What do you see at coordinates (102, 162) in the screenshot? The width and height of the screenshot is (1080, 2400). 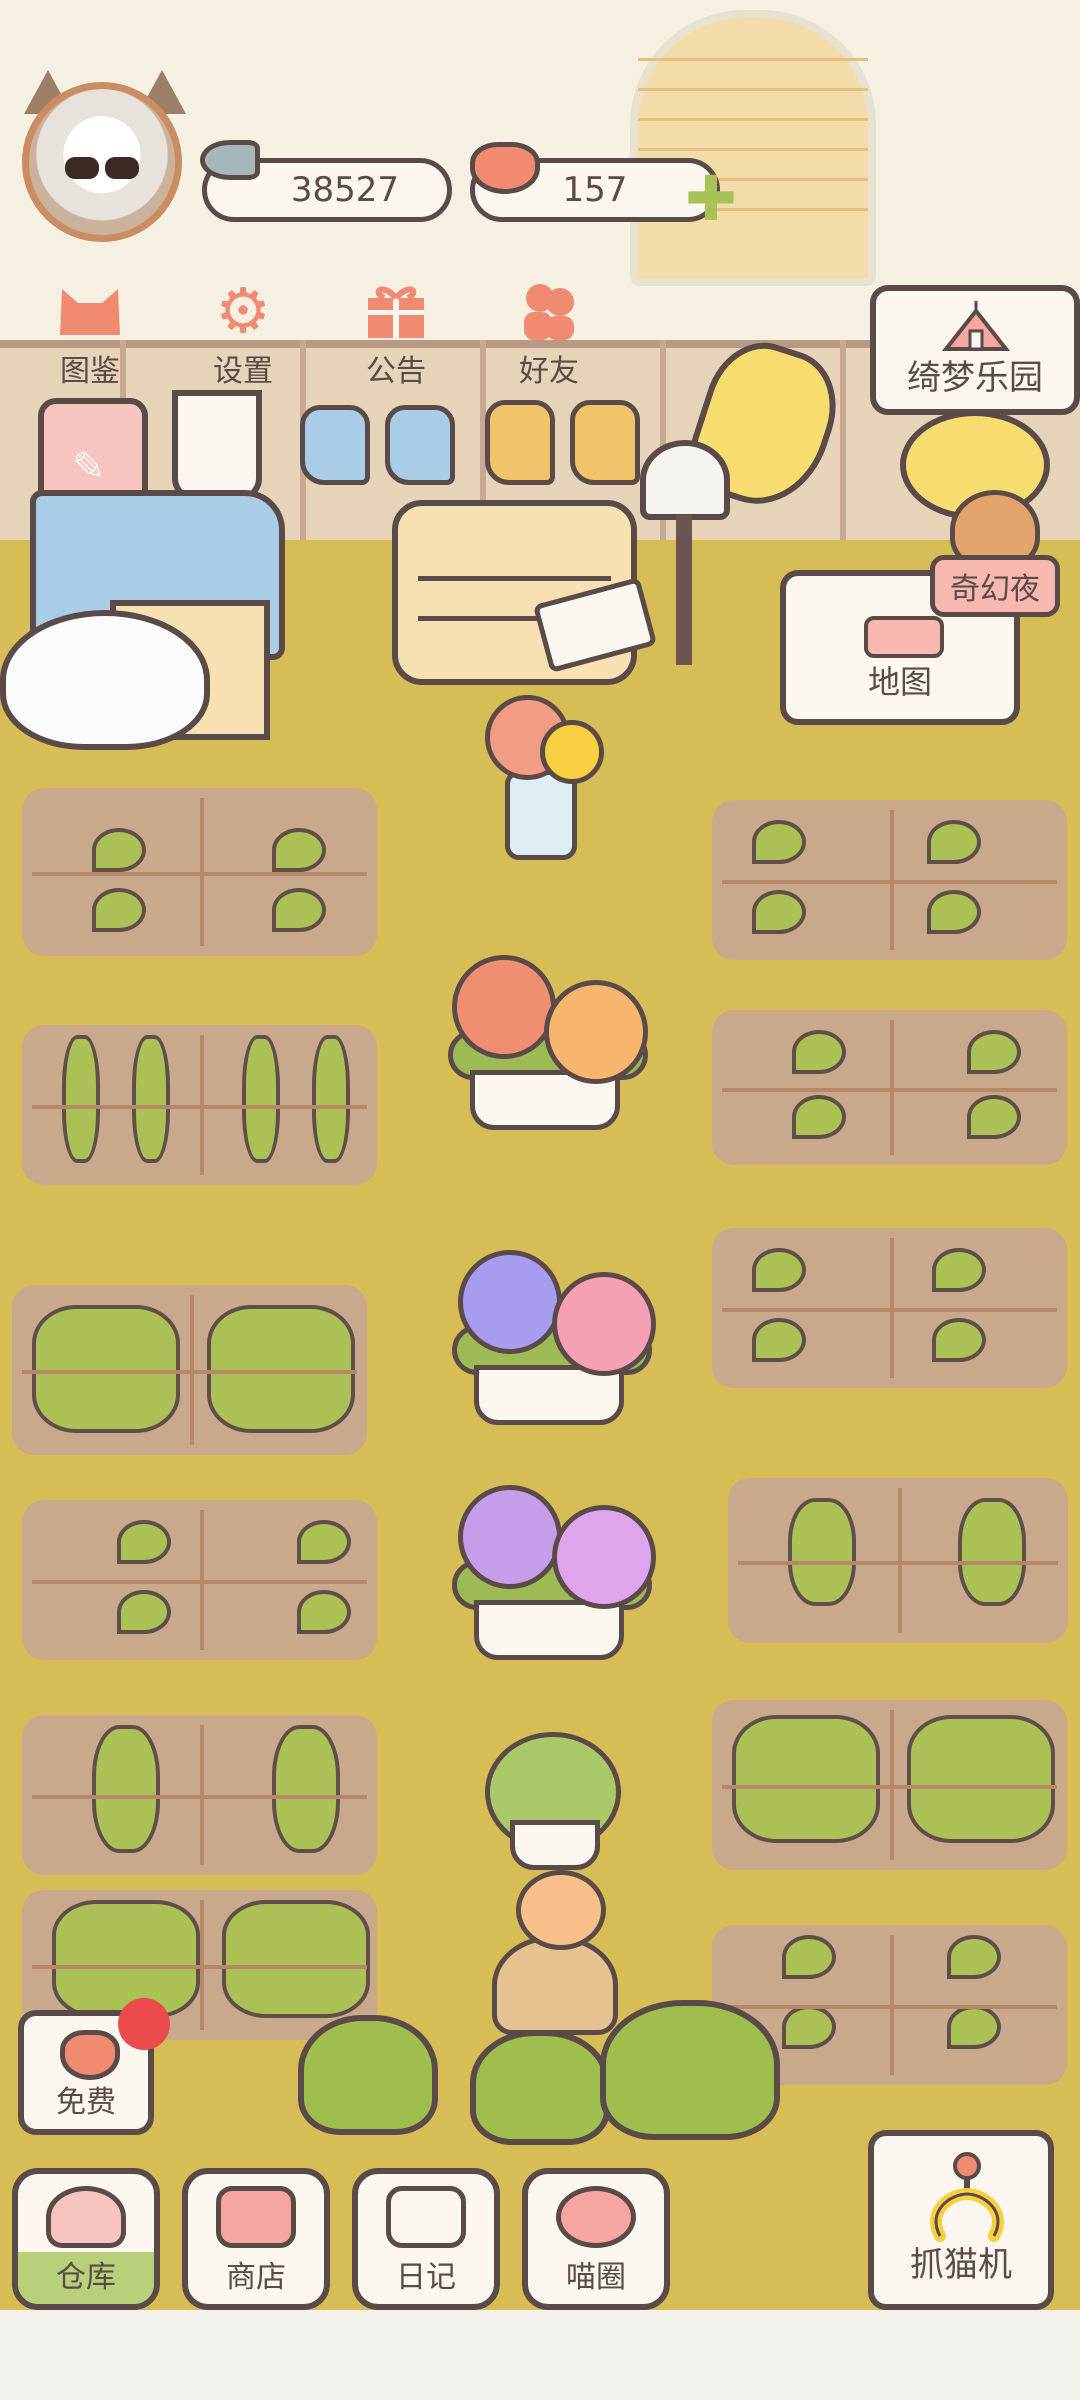 I see `player-avatar` at bounding box center [102, 162].